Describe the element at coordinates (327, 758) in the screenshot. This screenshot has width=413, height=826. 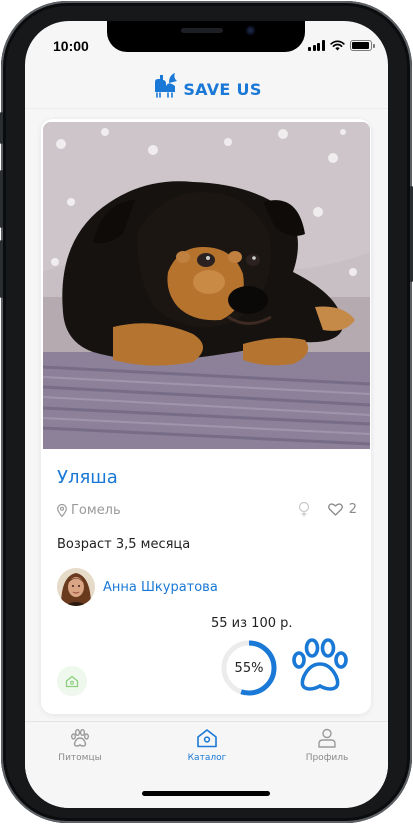
I see `tab-profile-label: Профиль` at that location.